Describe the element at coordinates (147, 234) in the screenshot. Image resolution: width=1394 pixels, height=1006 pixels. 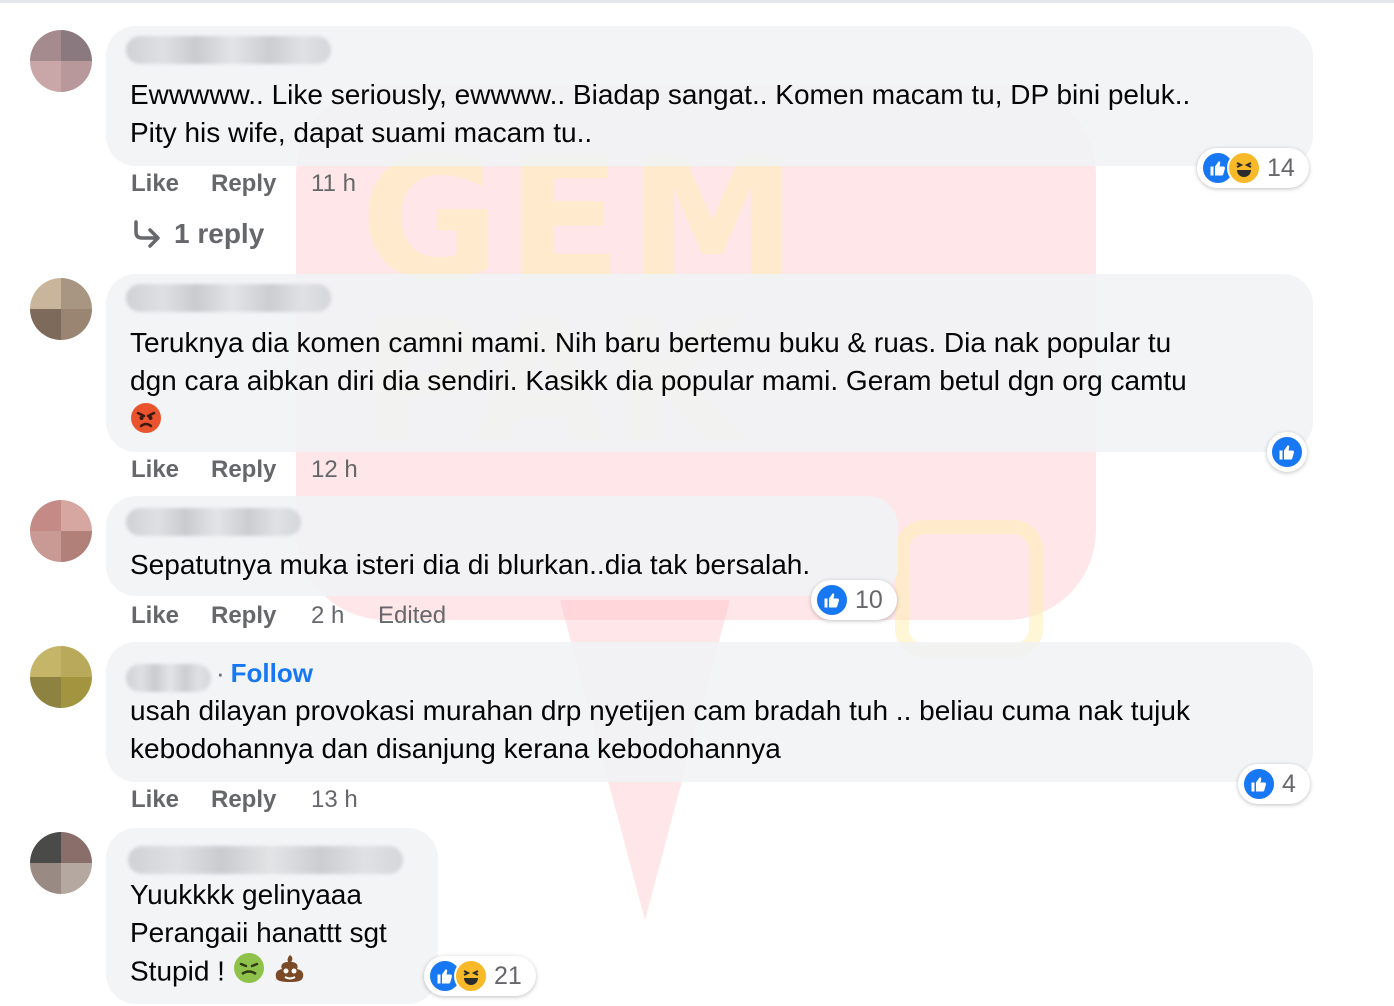
I see `reply-arrow-icon` at that location.